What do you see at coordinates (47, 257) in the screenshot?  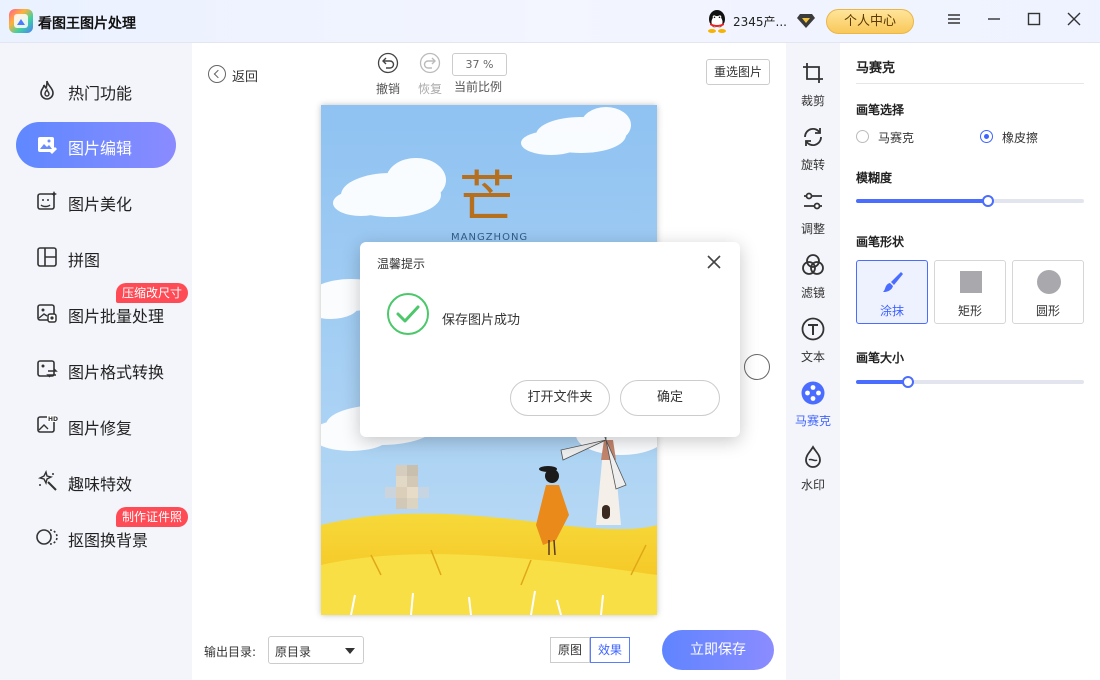 I see `collage-icon` at bounding box center [47, 257].